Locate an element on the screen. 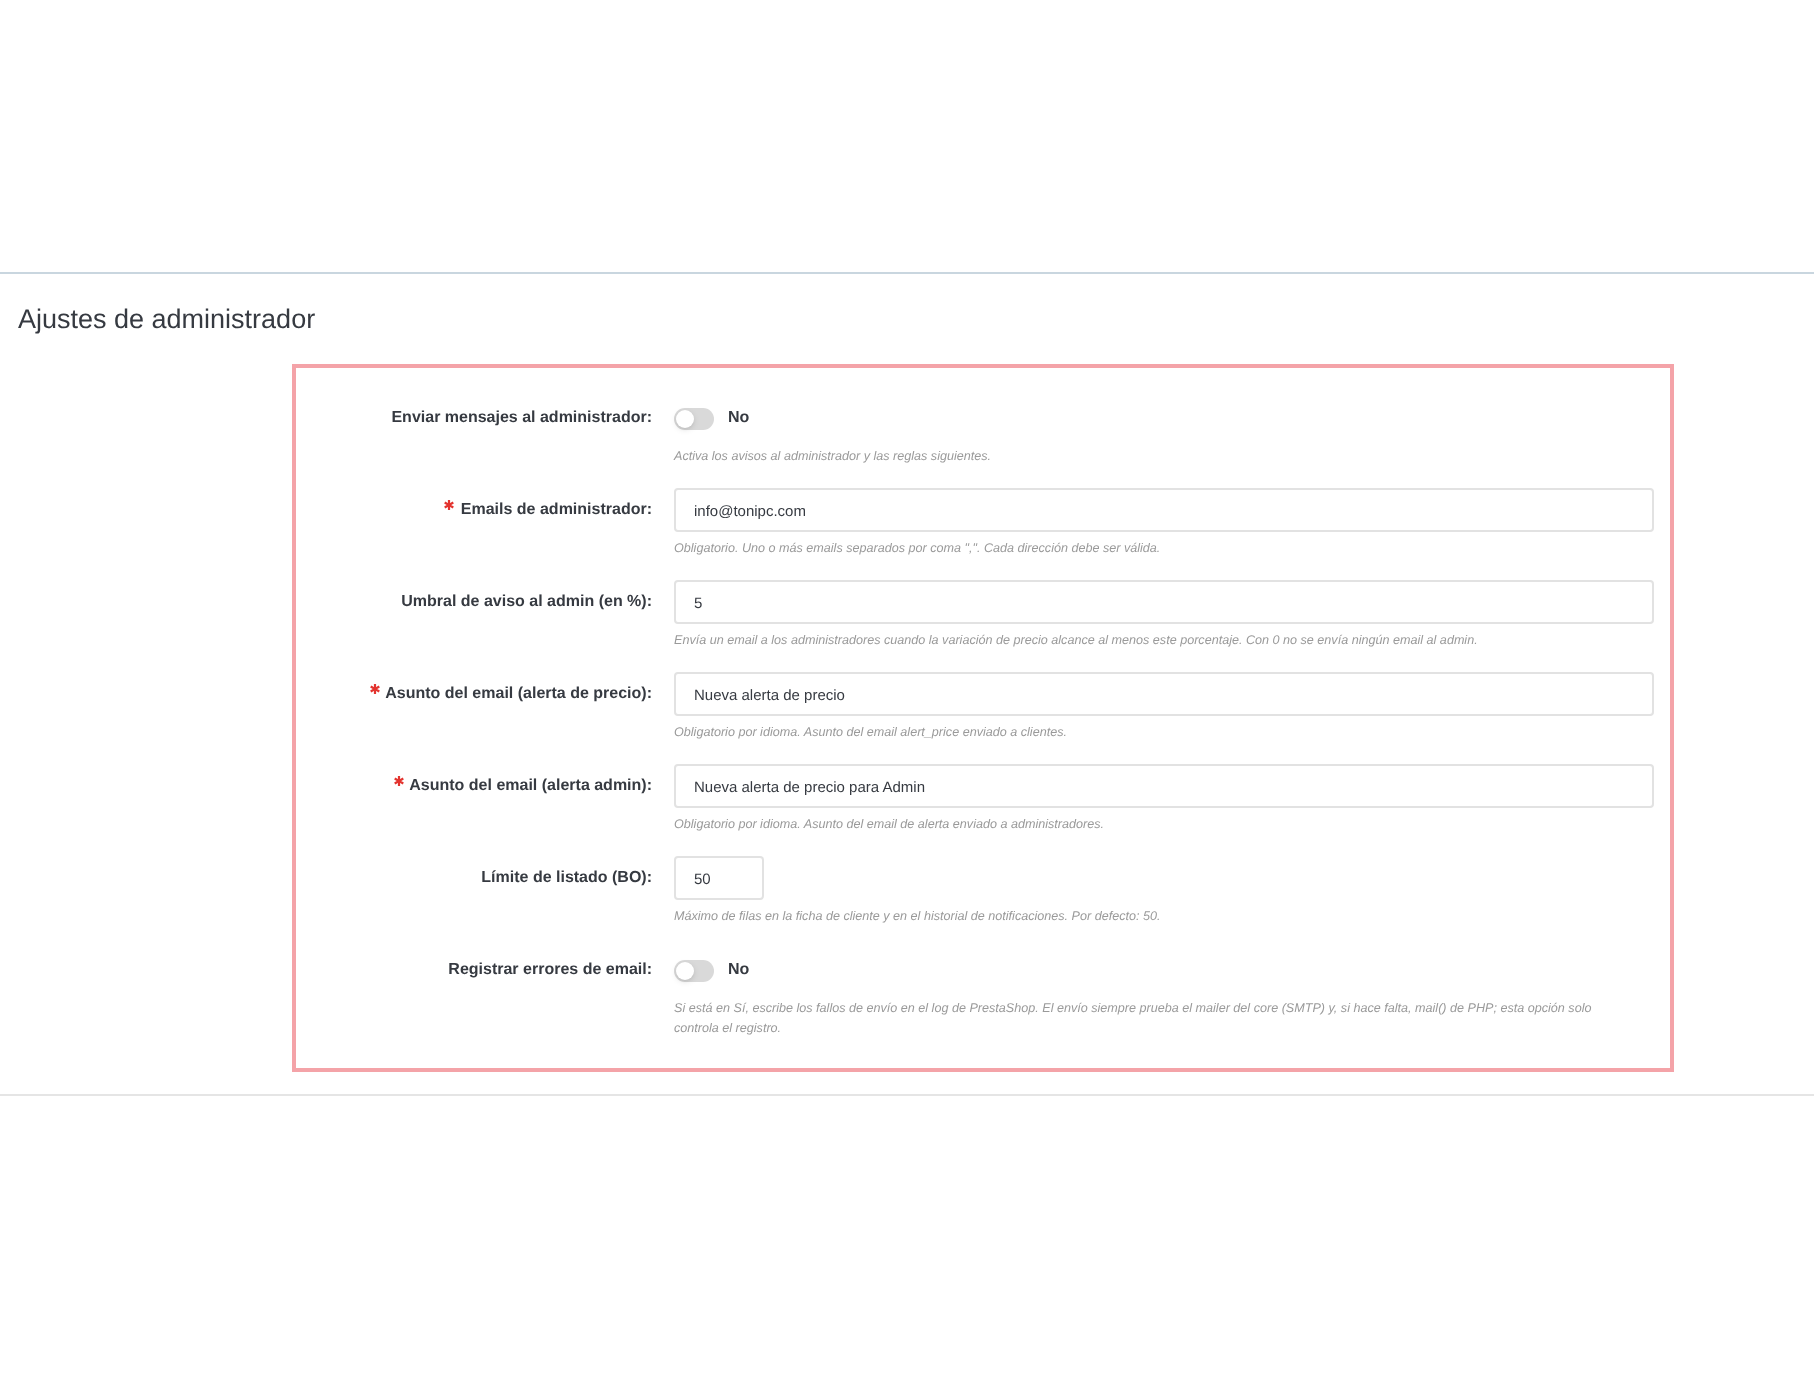 This screenshot has width=1814, height=1386. field-label: Límite de listado (BO): is located at coordinates (565, 878).